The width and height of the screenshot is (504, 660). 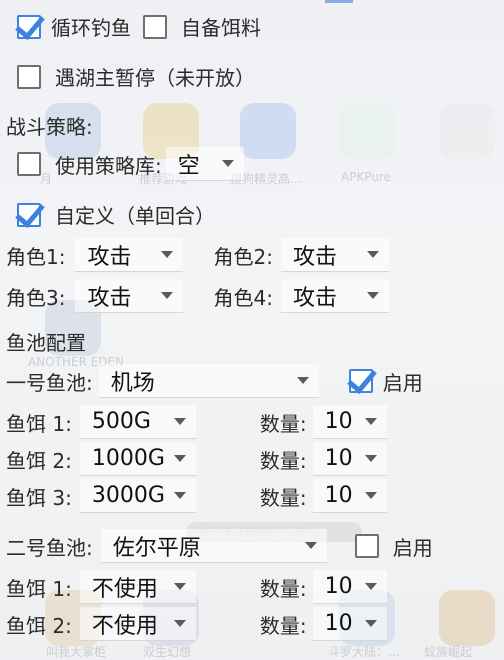 What do you see at coordinates (135, 216) in the screenshot?
I see `custom-strategy-label: 自定义（单回合）` at bounding box center [135, 216].